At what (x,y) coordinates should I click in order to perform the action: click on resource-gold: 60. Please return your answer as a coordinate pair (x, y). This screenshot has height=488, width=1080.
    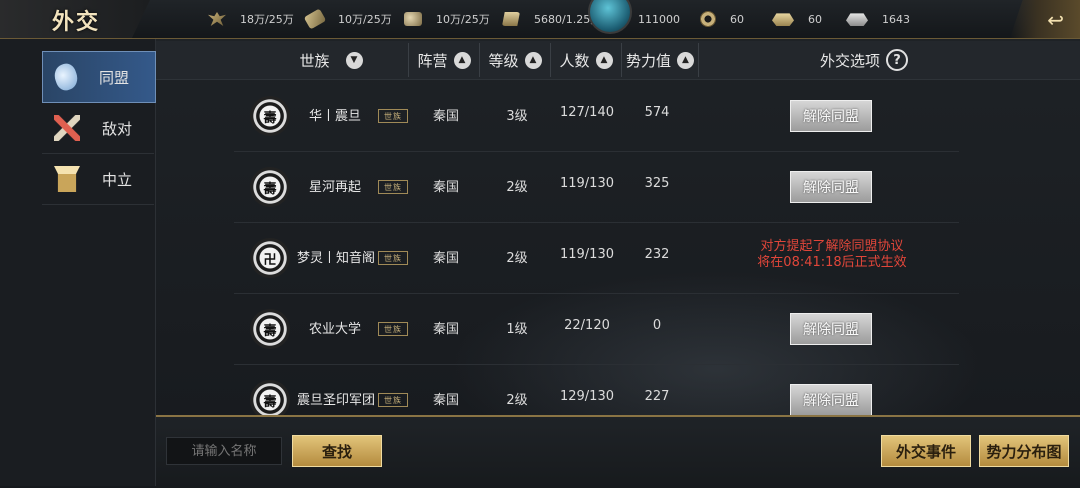
    Looking at the image, I should click on (797, 19).